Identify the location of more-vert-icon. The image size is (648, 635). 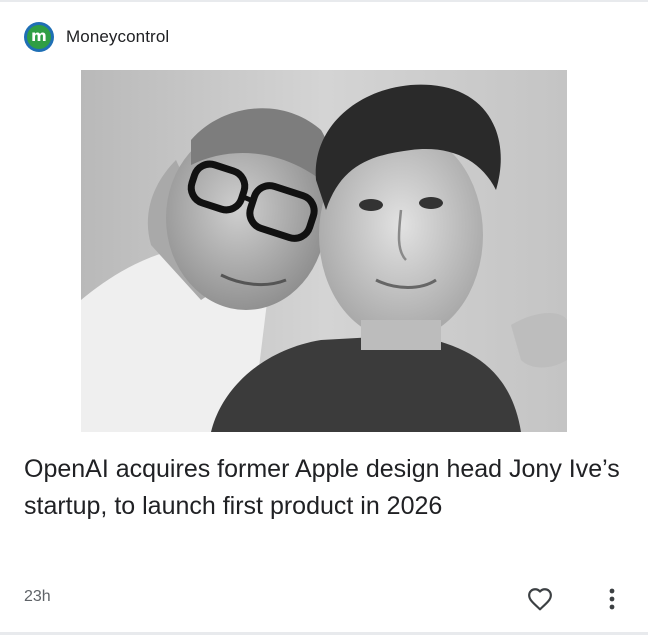
(612, 599).